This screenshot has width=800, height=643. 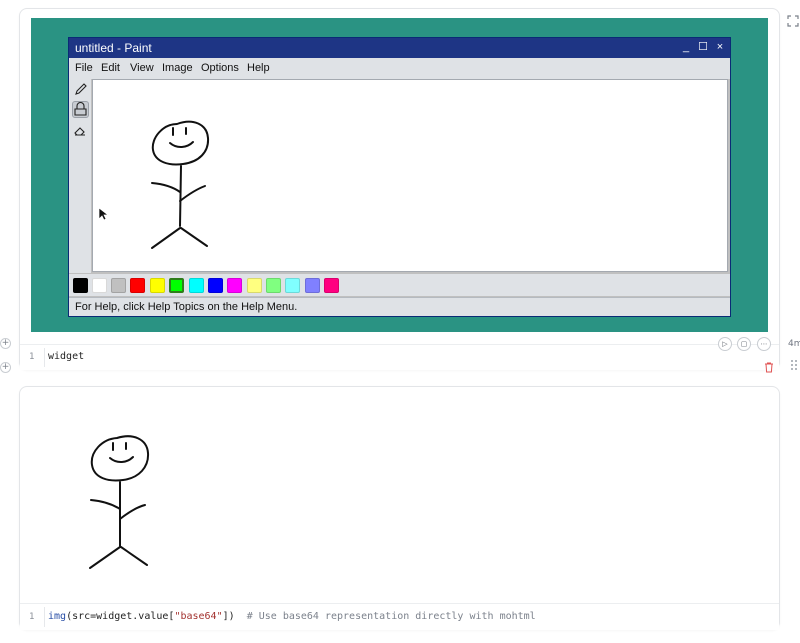 I want to click on color-swatch-red, so click(x=137, y=285).